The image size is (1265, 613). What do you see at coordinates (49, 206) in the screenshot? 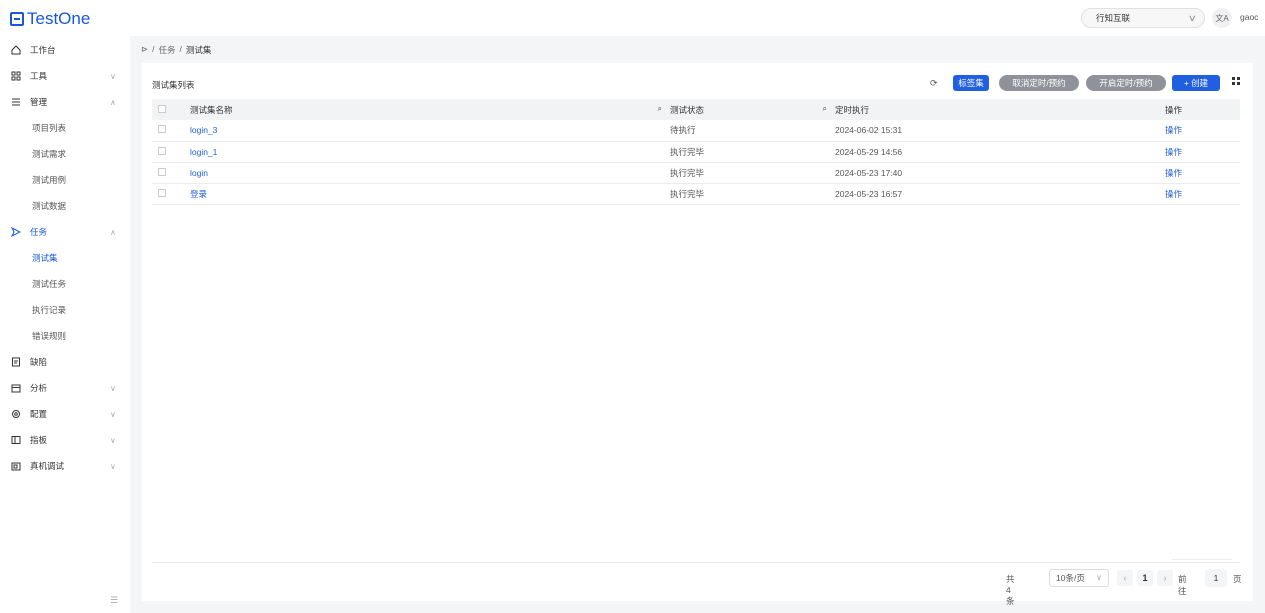
I see `sidebar-item-label: 测试数据` at bounding box center [49, 206].